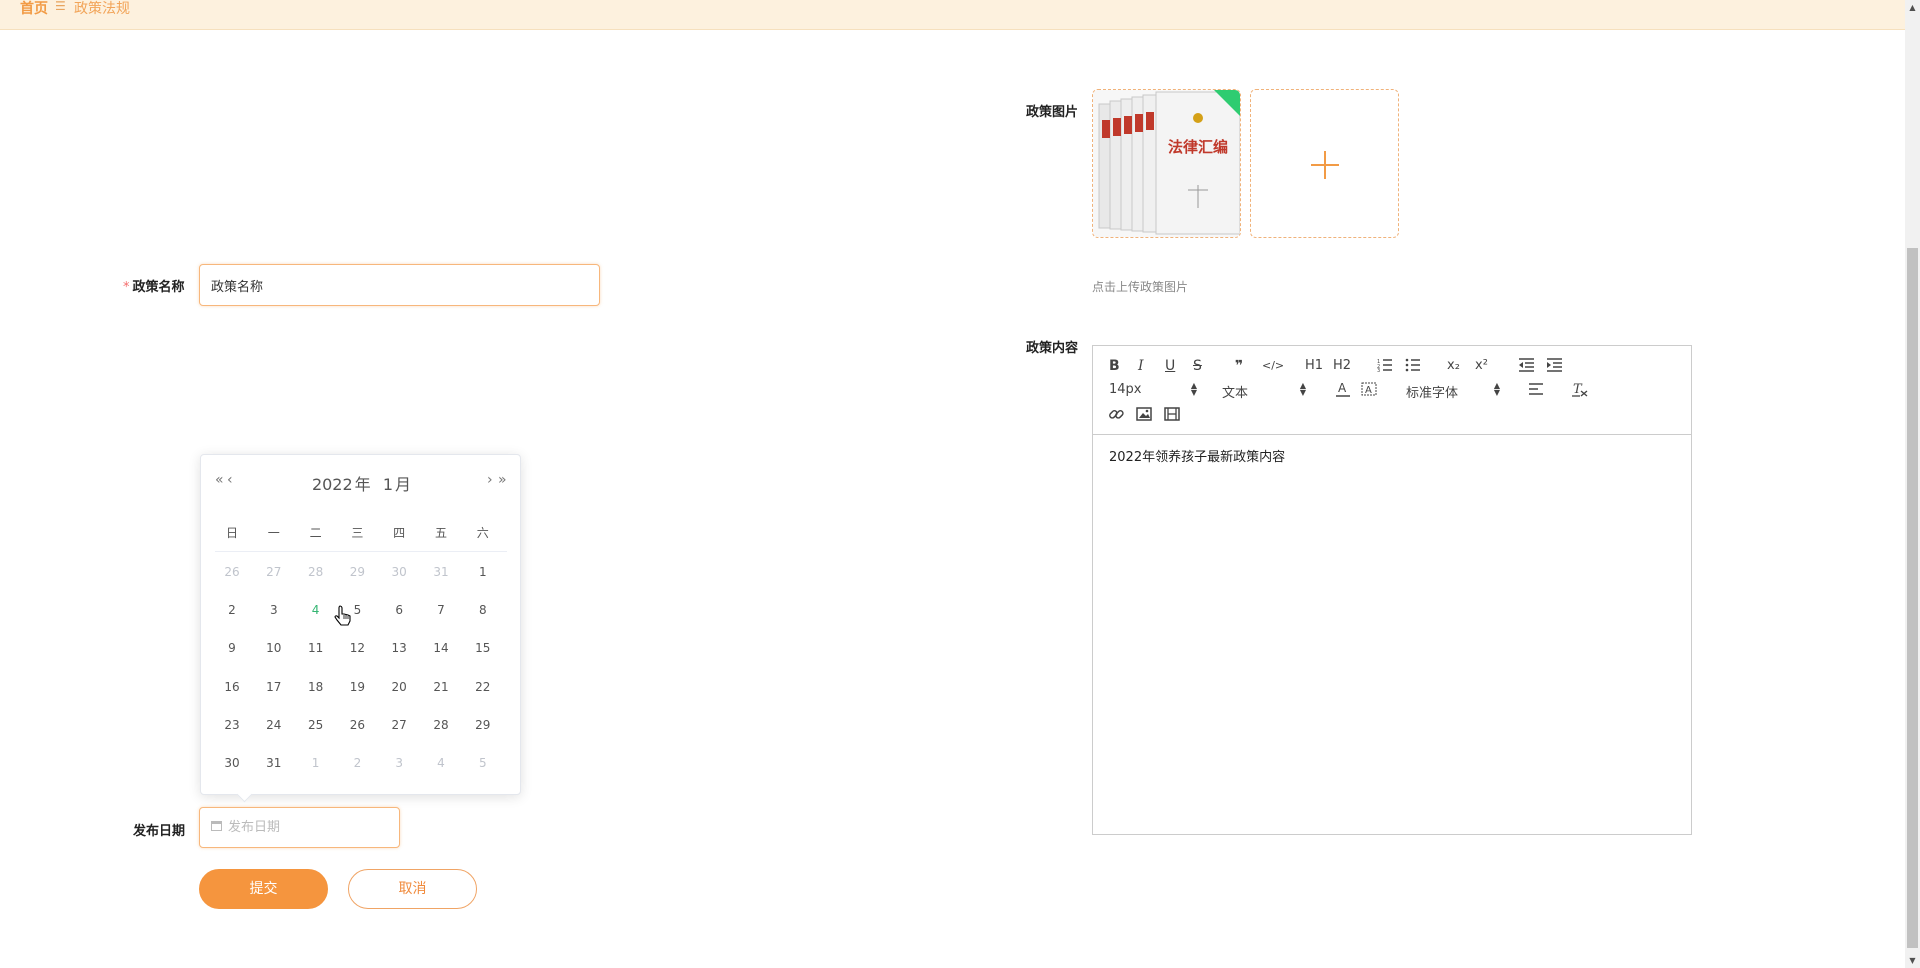  I want to click on weekday-label: 三, so click(357, 533).